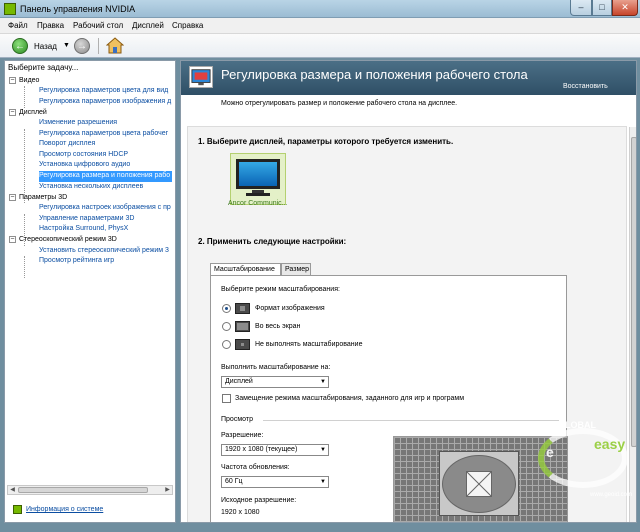 The image size is (640, 532). What do you see at coordinates (275, 450) in the screenshot?
I see `resolution-select: 1920 x 1080 (текущее) ▼` at bounding box center [275, 450].